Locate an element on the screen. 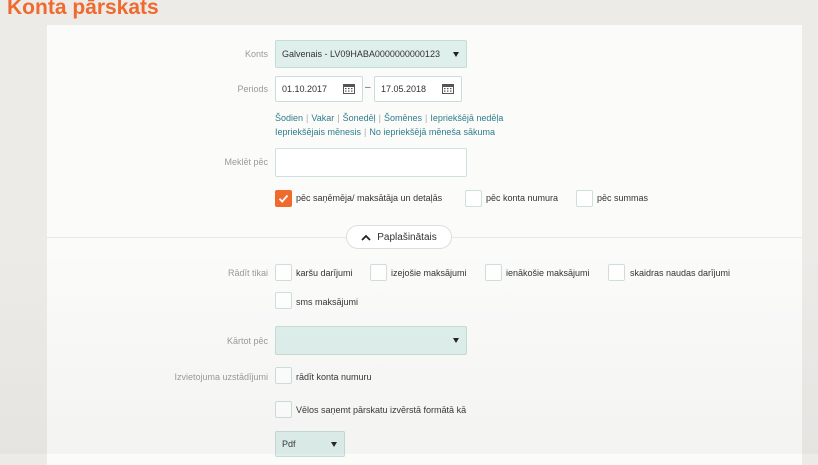 Image resolution: width=818 pixels, height=465 pixels. format-select: Pdf is located at coordinates (310, 444).